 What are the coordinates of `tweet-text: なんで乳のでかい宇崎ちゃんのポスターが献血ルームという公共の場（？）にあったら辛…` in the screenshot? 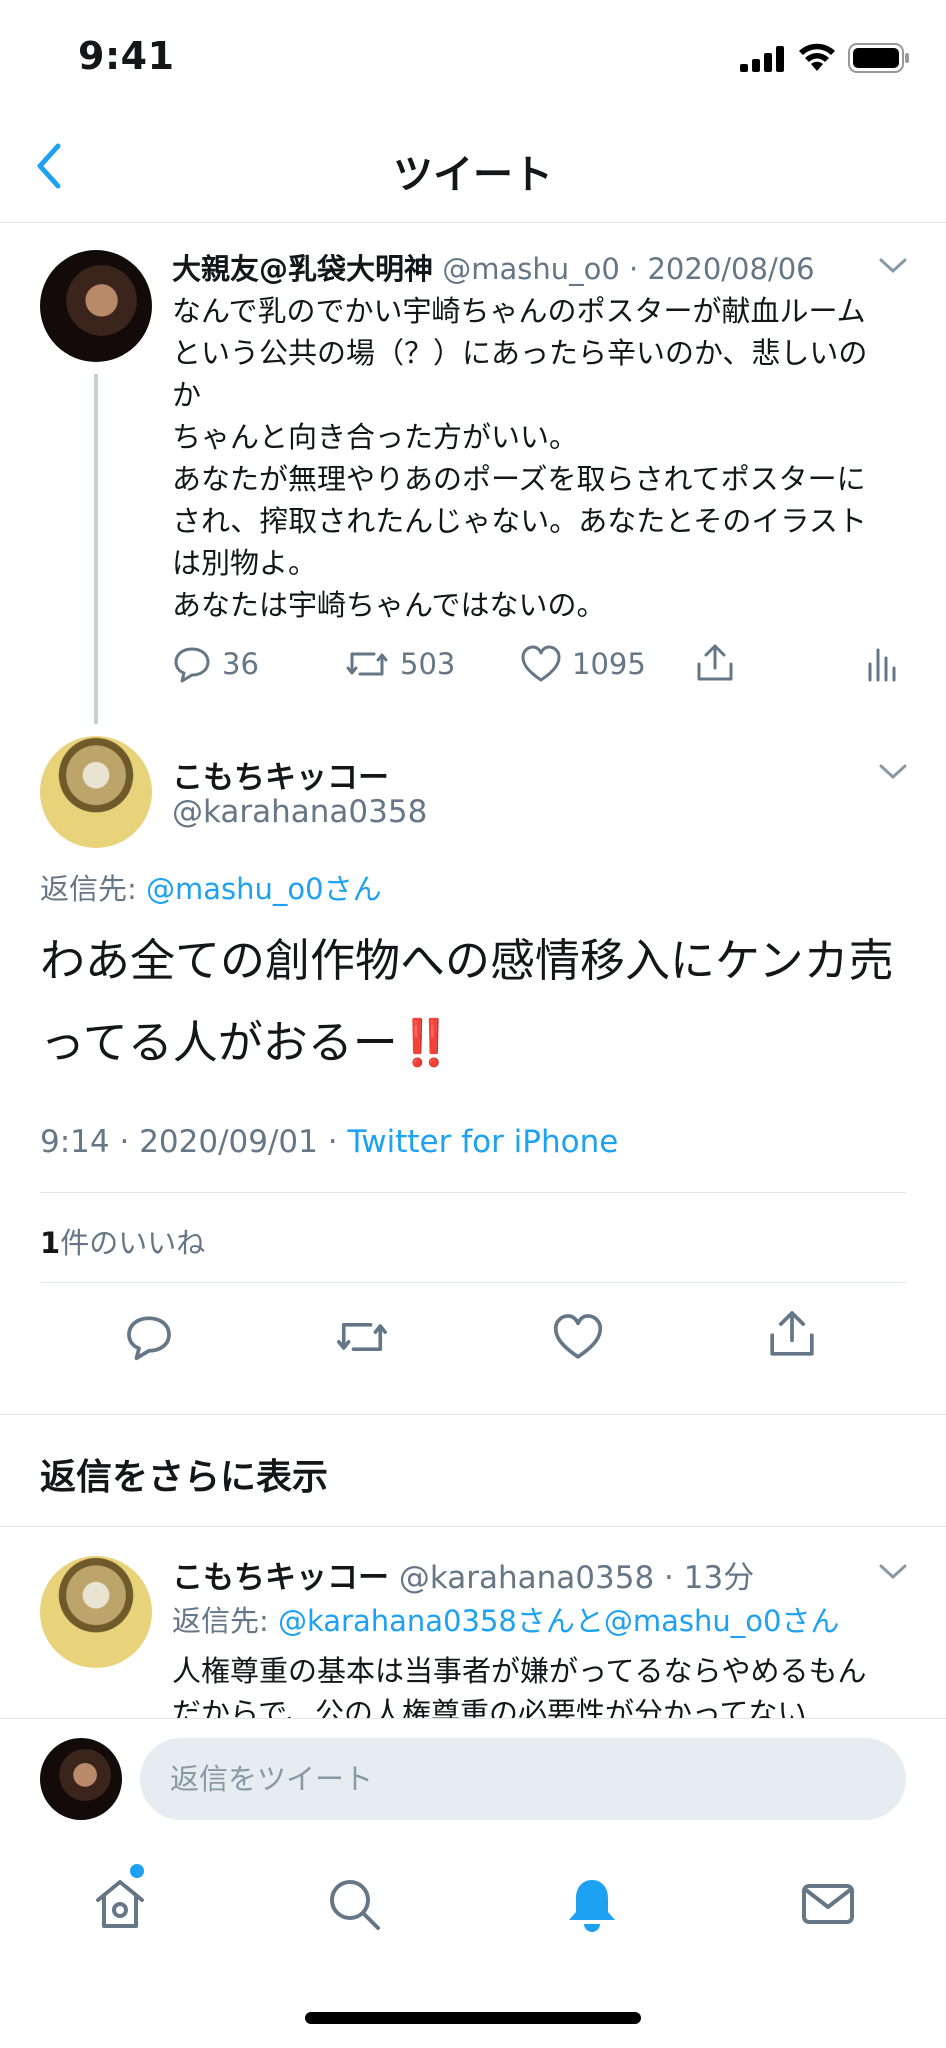 It's located at (520, 458).